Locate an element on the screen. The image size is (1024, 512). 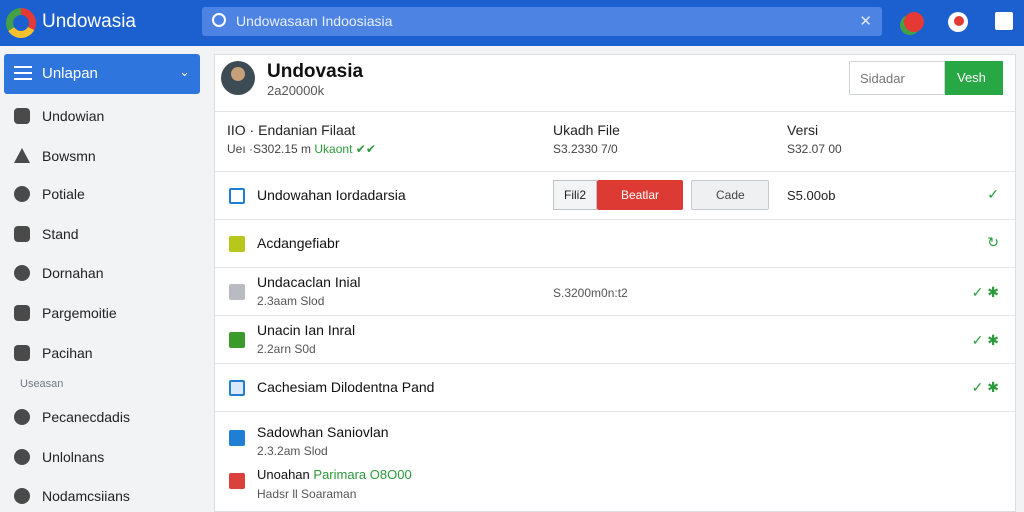
sidebar-item-label: Pargemoitie is located at coordinates (79, 313).